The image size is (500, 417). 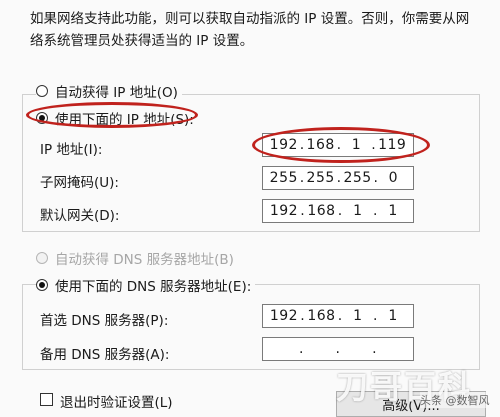 I want to click on default-gateway-input: 192. 168. 1. 1, so click(x=338, y=211).